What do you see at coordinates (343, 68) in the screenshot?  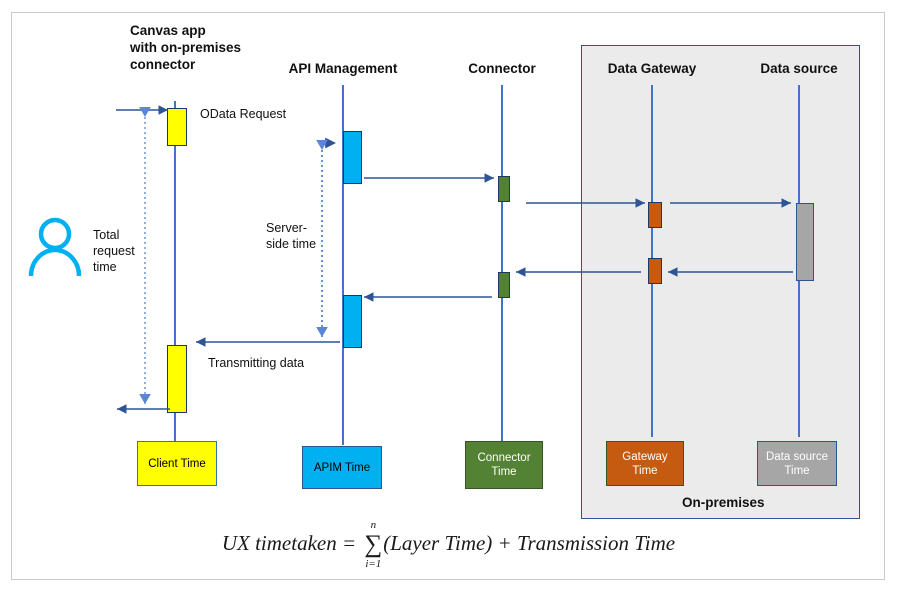 I see `column-title-api-management: API Management` at bounding box center [343, 68].